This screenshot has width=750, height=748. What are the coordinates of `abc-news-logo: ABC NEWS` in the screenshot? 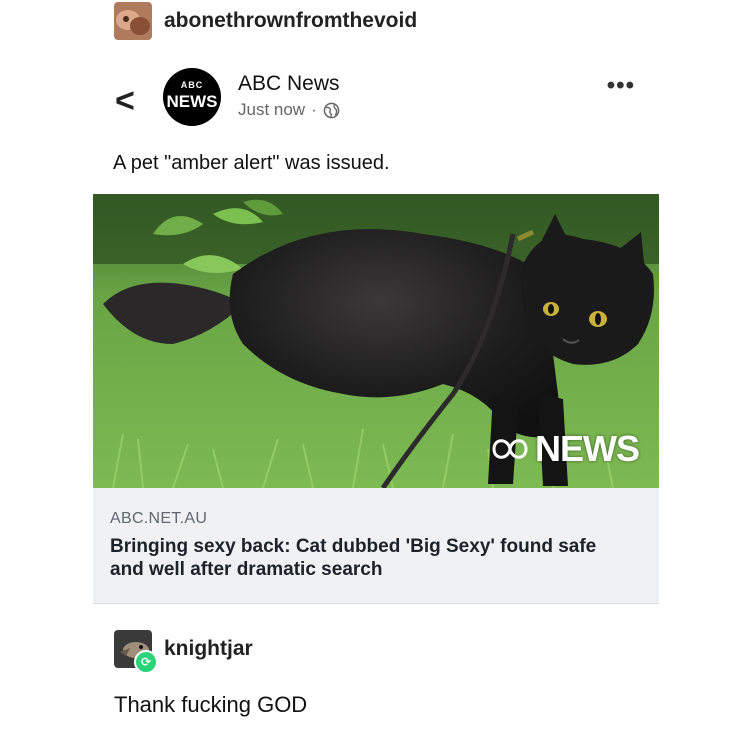 It's located at (192, 97).